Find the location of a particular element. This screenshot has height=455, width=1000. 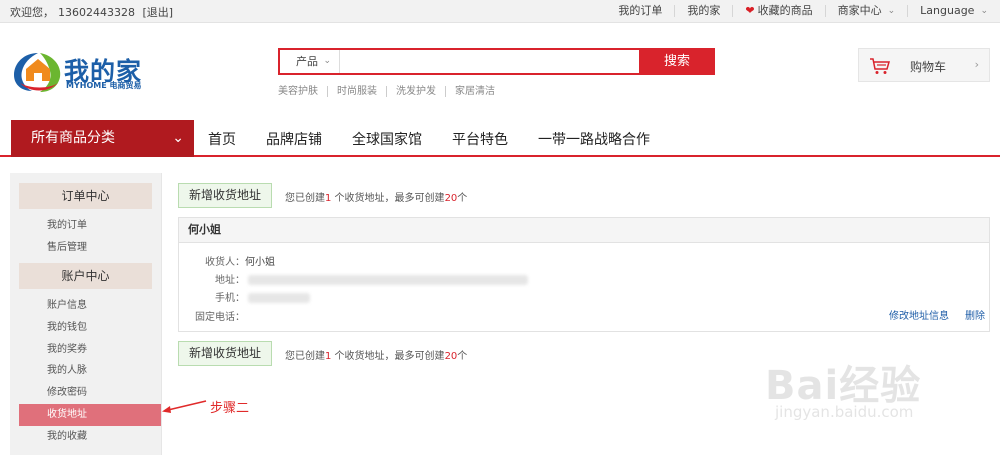

edit-address-link: 修改地址信息 is located at coordinates (919, 314).